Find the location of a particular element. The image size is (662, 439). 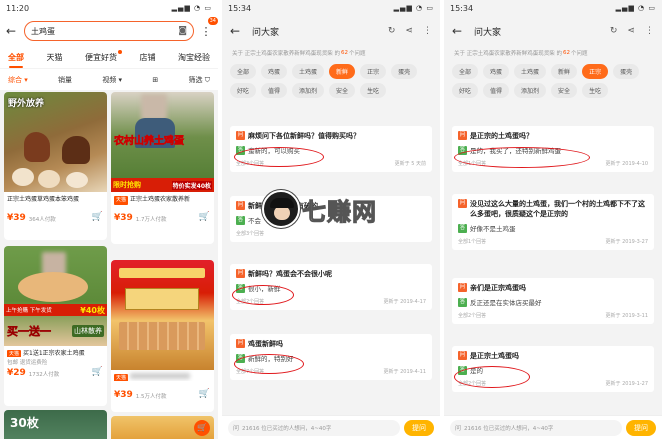

sort-dropdown: 综合 ▾ is located at coordinates (18, 80).